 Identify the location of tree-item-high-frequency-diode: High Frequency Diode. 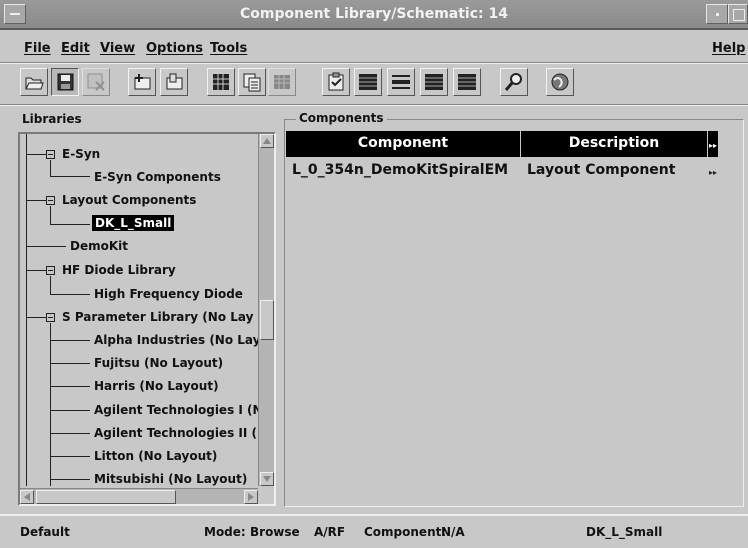
(168, 294).